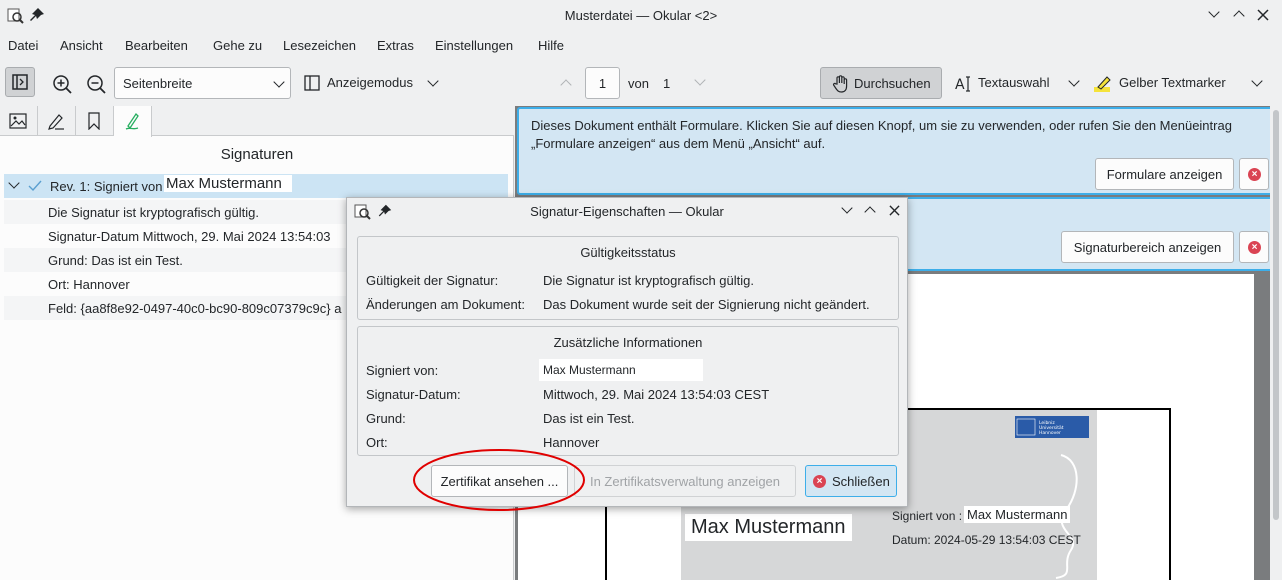 This screenshot has width=1282, height=580. Describe the element at coordinates (156, 45) in the screenshot. I see `menu-bearbeiten: Bearbeiten` at that location.